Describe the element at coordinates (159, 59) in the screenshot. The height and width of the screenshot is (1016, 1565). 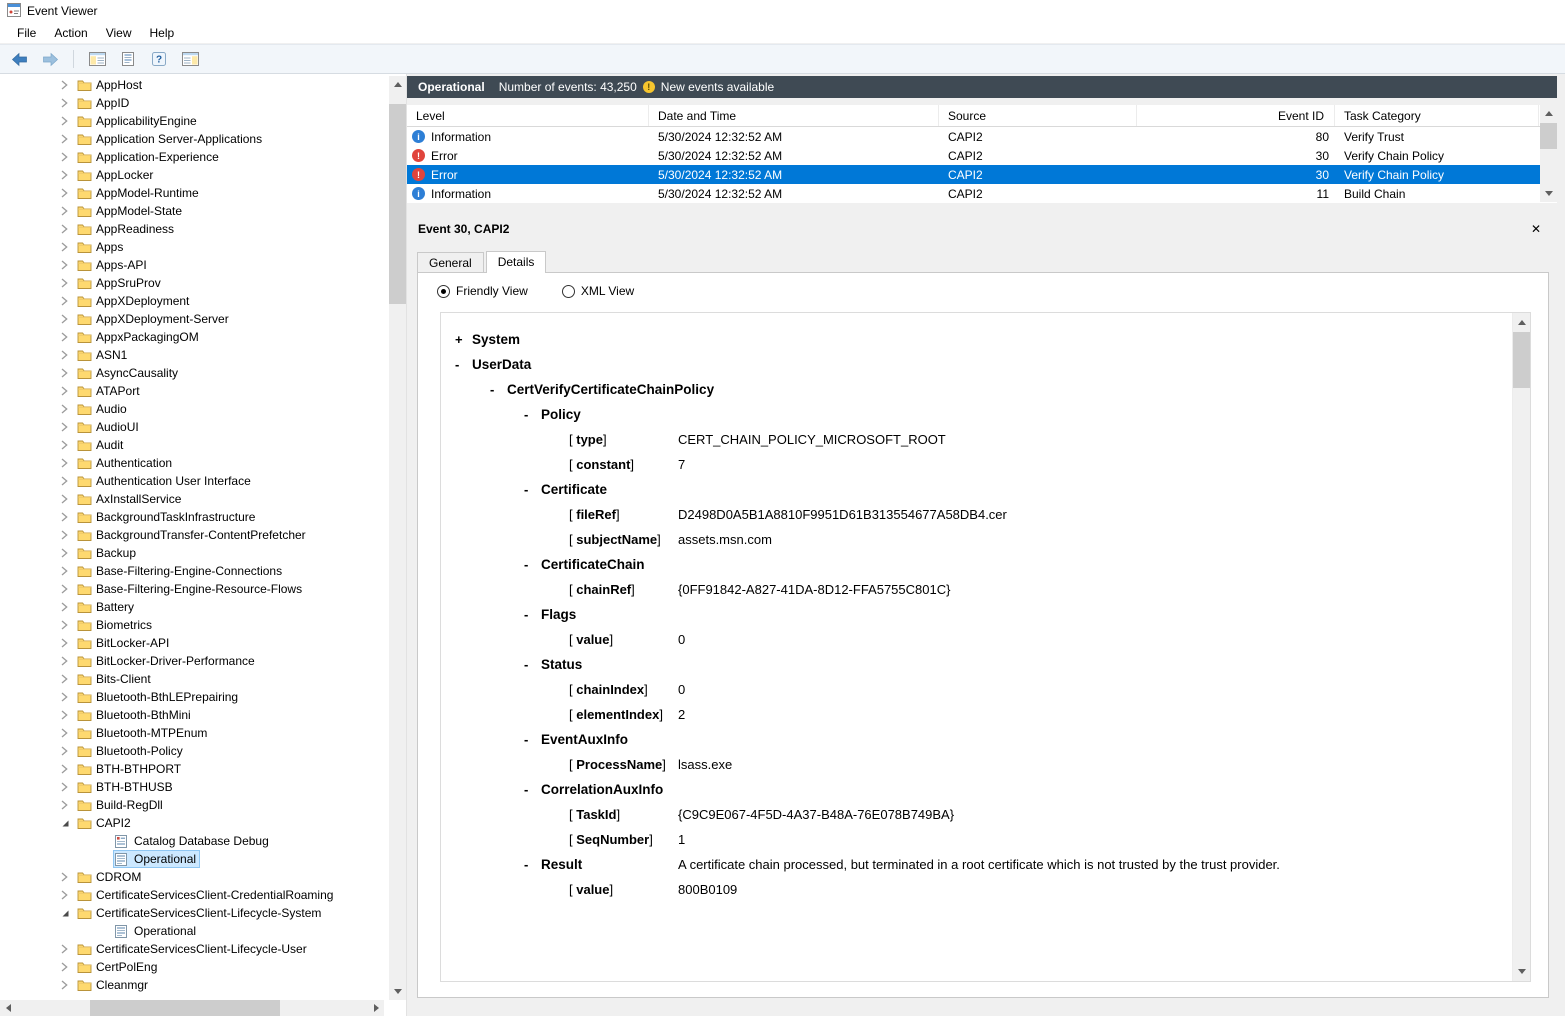
I see `help-icon: ?` at that location.